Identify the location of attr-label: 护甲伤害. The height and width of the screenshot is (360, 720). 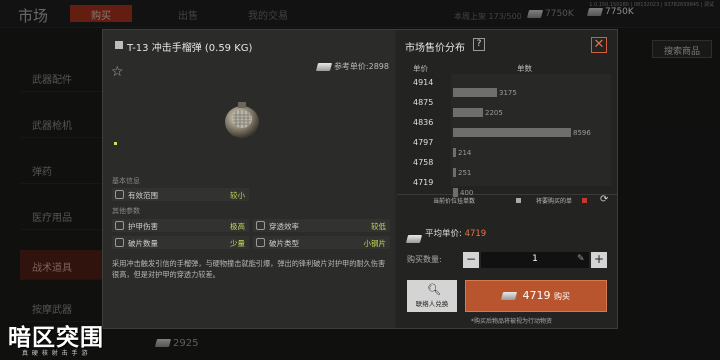
(143, 226).